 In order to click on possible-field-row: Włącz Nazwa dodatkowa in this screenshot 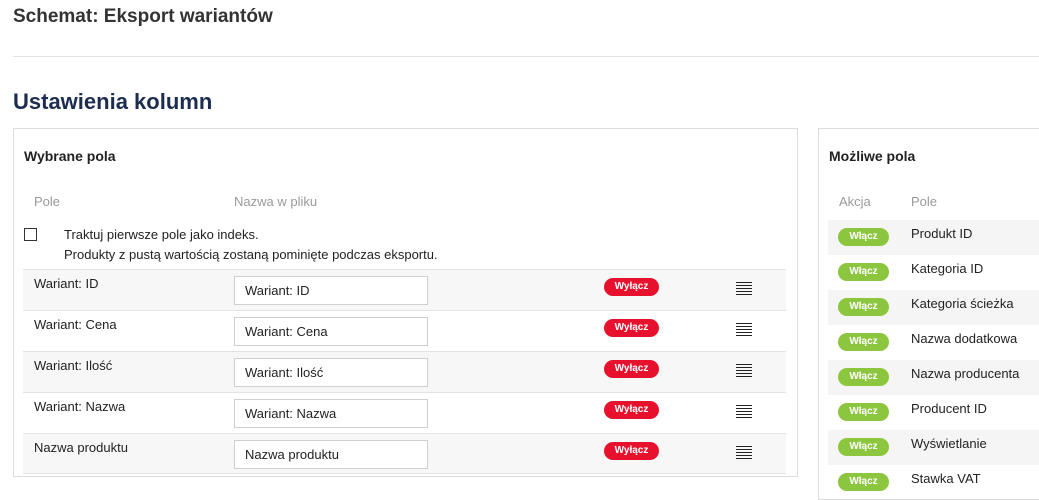, I will do `click(933, 342)`.